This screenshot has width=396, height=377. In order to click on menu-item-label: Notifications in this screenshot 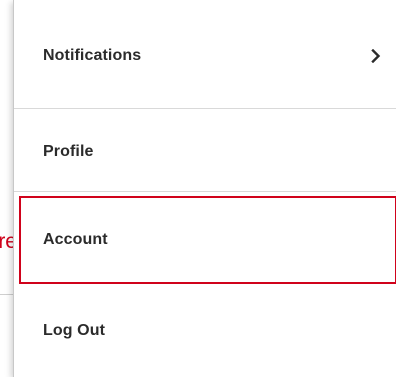, I will do `click(92, 55)`.